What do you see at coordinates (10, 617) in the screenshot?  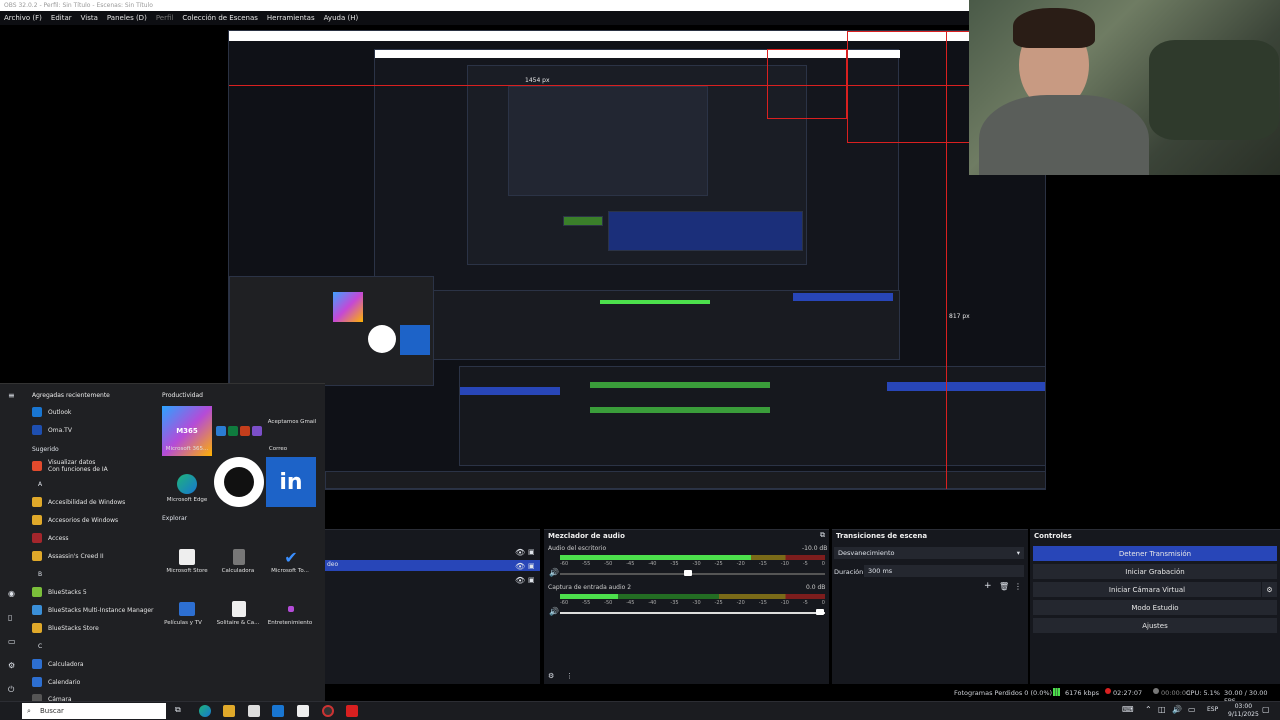 I see `document-icon: ▯` at bounding box center [10, 617].